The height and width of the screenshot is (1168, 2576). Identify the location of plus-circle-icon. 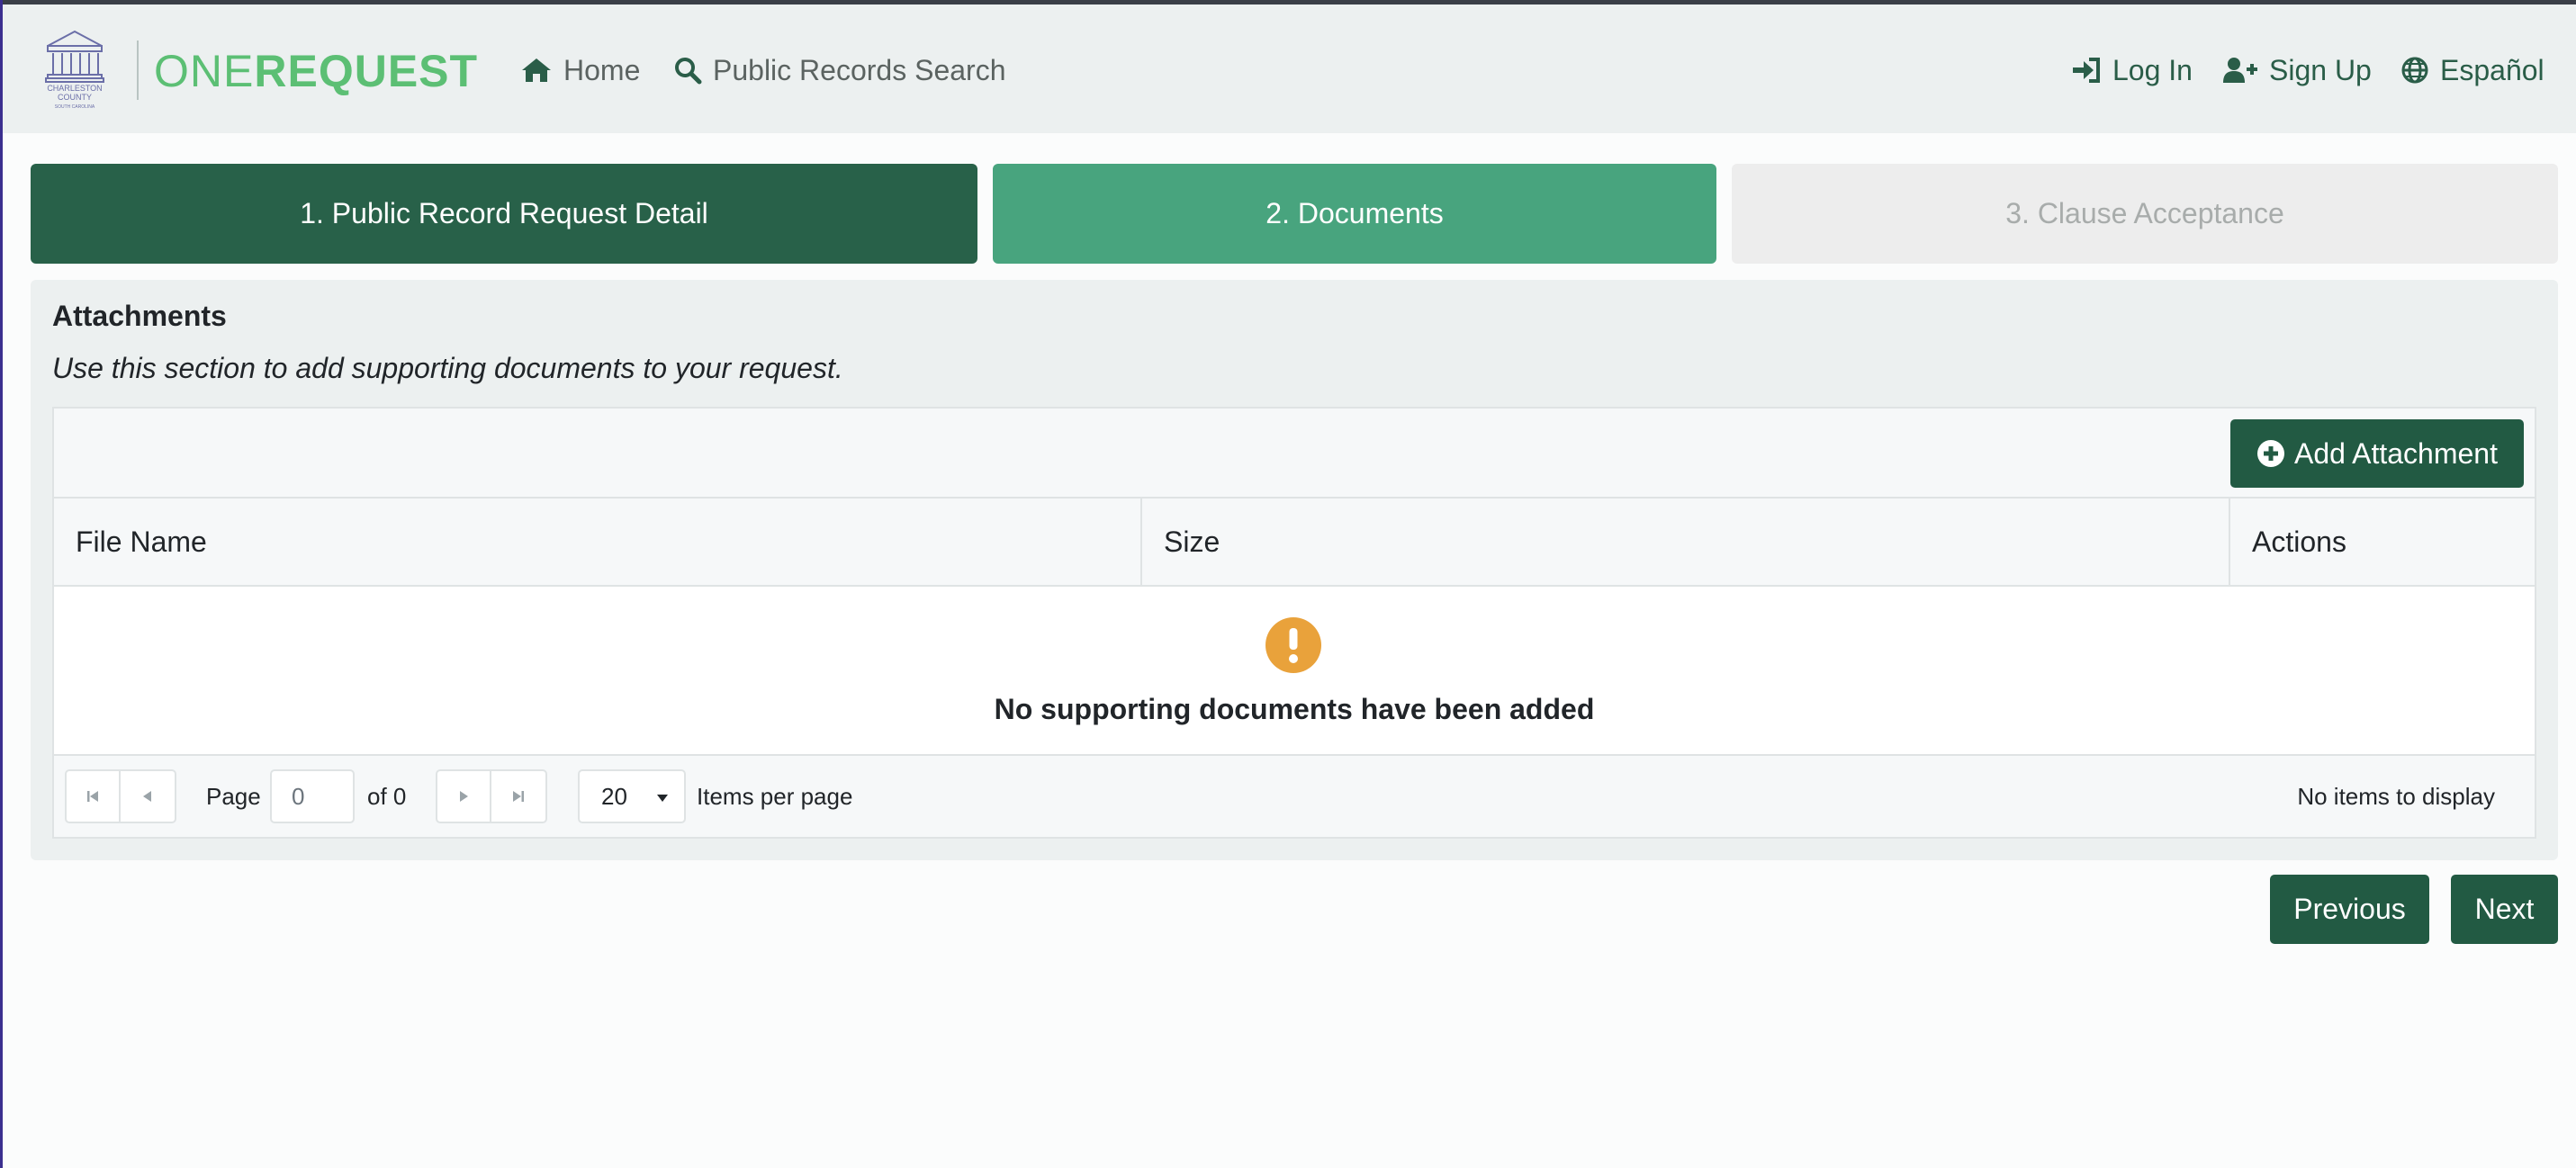
(2271, 453).